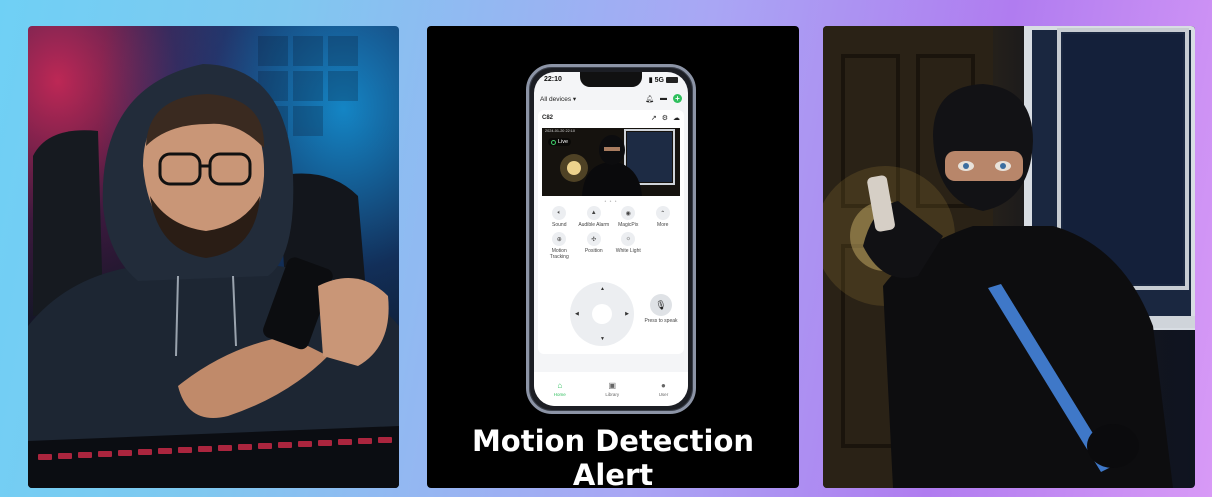  What do you see at coordinates (593, 239) in the screenshot?
I see `position-icon: ✣` at bounding box center [593, 239].